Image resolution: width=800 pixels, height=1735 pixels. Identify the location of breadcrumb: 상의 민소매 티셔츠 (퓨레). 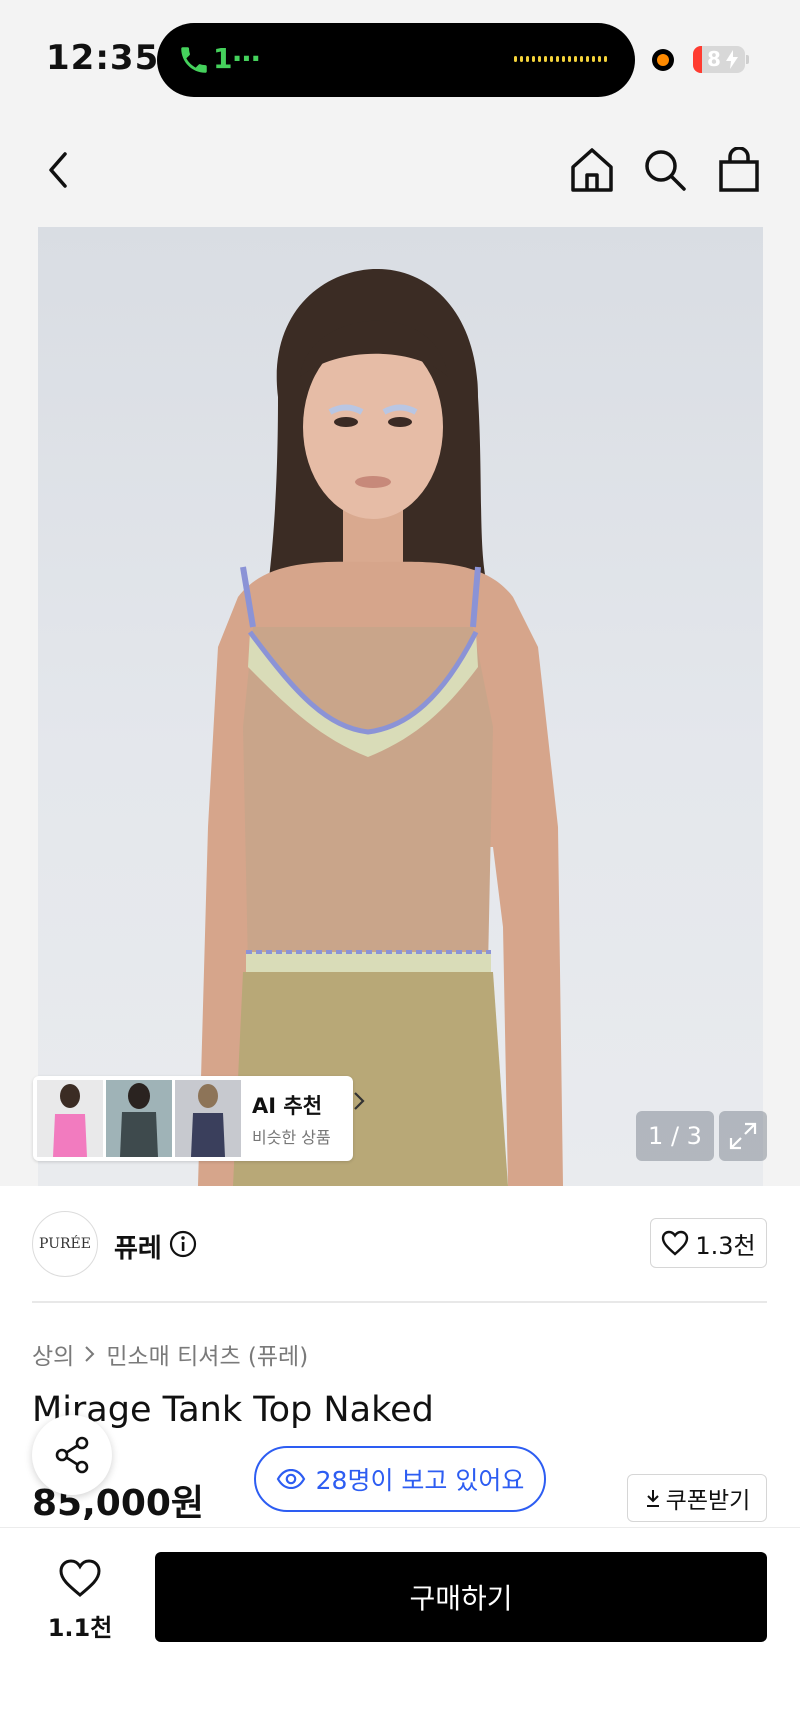
(170, 1354).